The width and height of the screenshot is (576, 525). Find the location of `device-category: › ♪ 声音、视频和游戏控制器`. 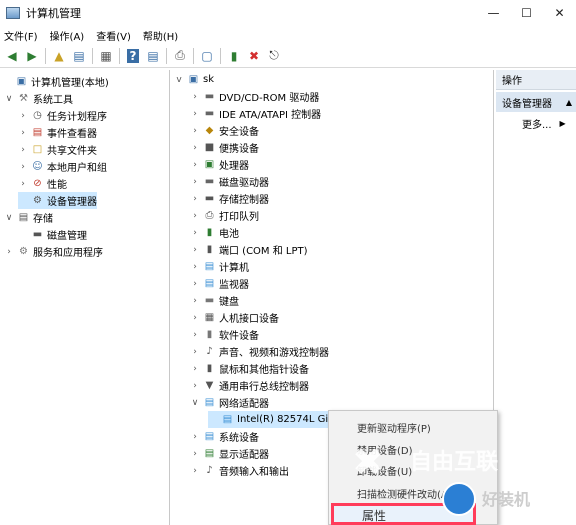

device-category: › ♪ 声音、视频和游戏控制器 is located at coordinates (259, 351).